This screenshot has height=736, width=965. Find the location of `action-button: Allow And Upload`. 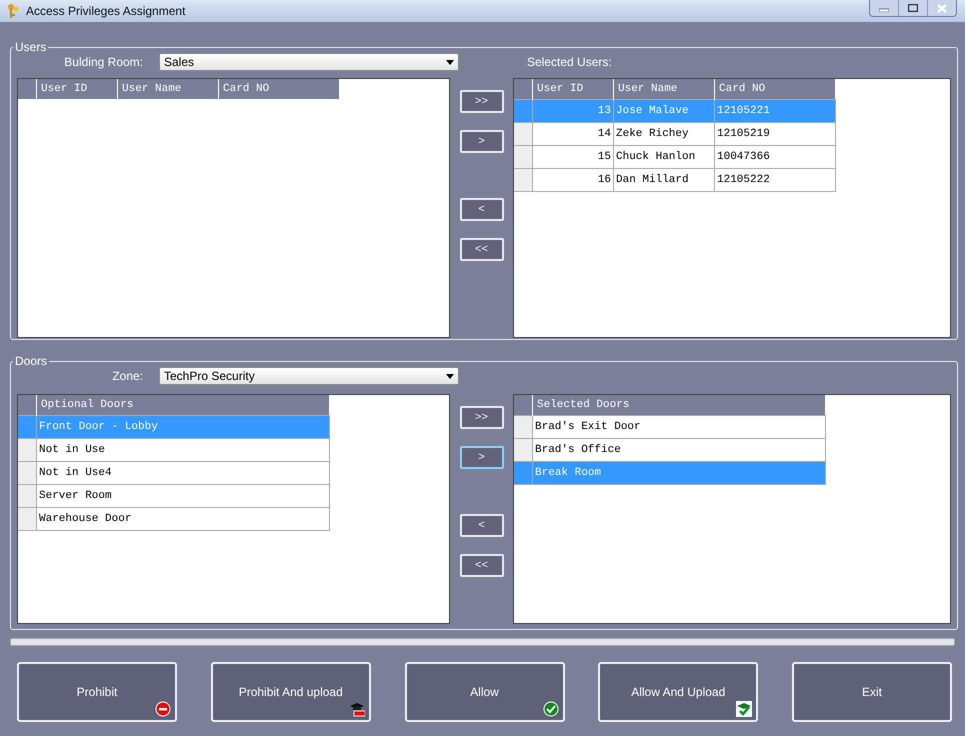

action-button: Allow And Upload is located at coordinates (678, 692).